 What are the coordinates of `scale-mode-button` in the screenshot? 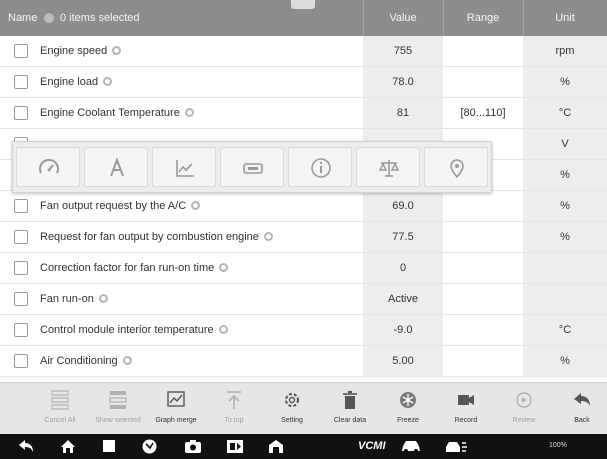 It's located at (388, 167).